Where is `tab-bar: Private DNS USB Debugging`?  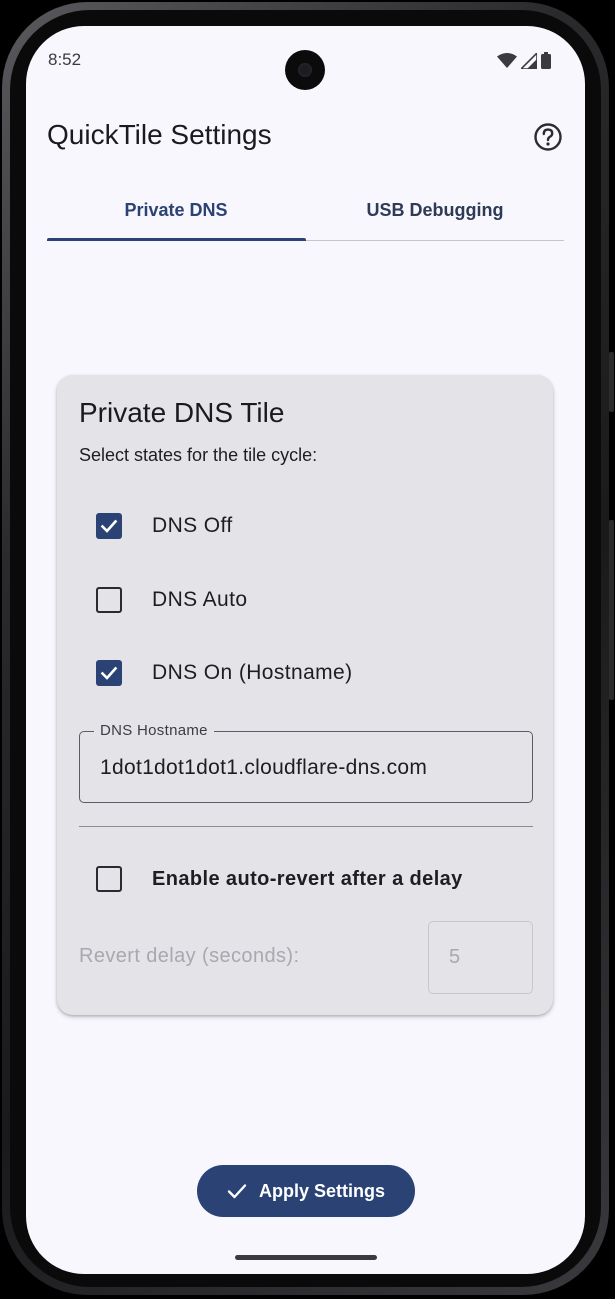 tab-bar: Private DNS USB Debugging is located at coordinates (305, 218).